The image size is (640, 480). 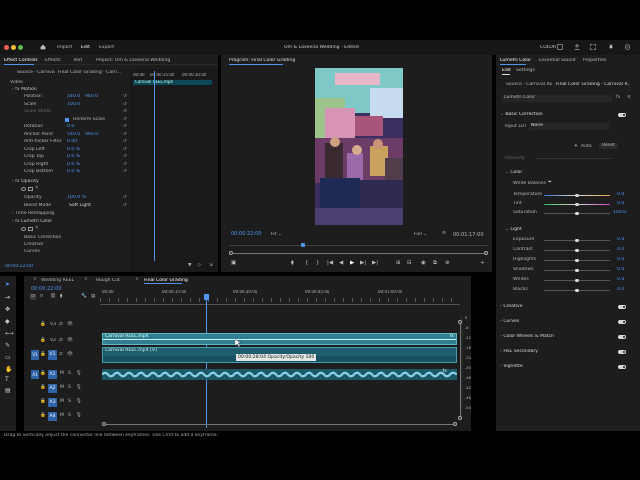 I want to click on timeline-hscroll, so click(x=279, y=424).